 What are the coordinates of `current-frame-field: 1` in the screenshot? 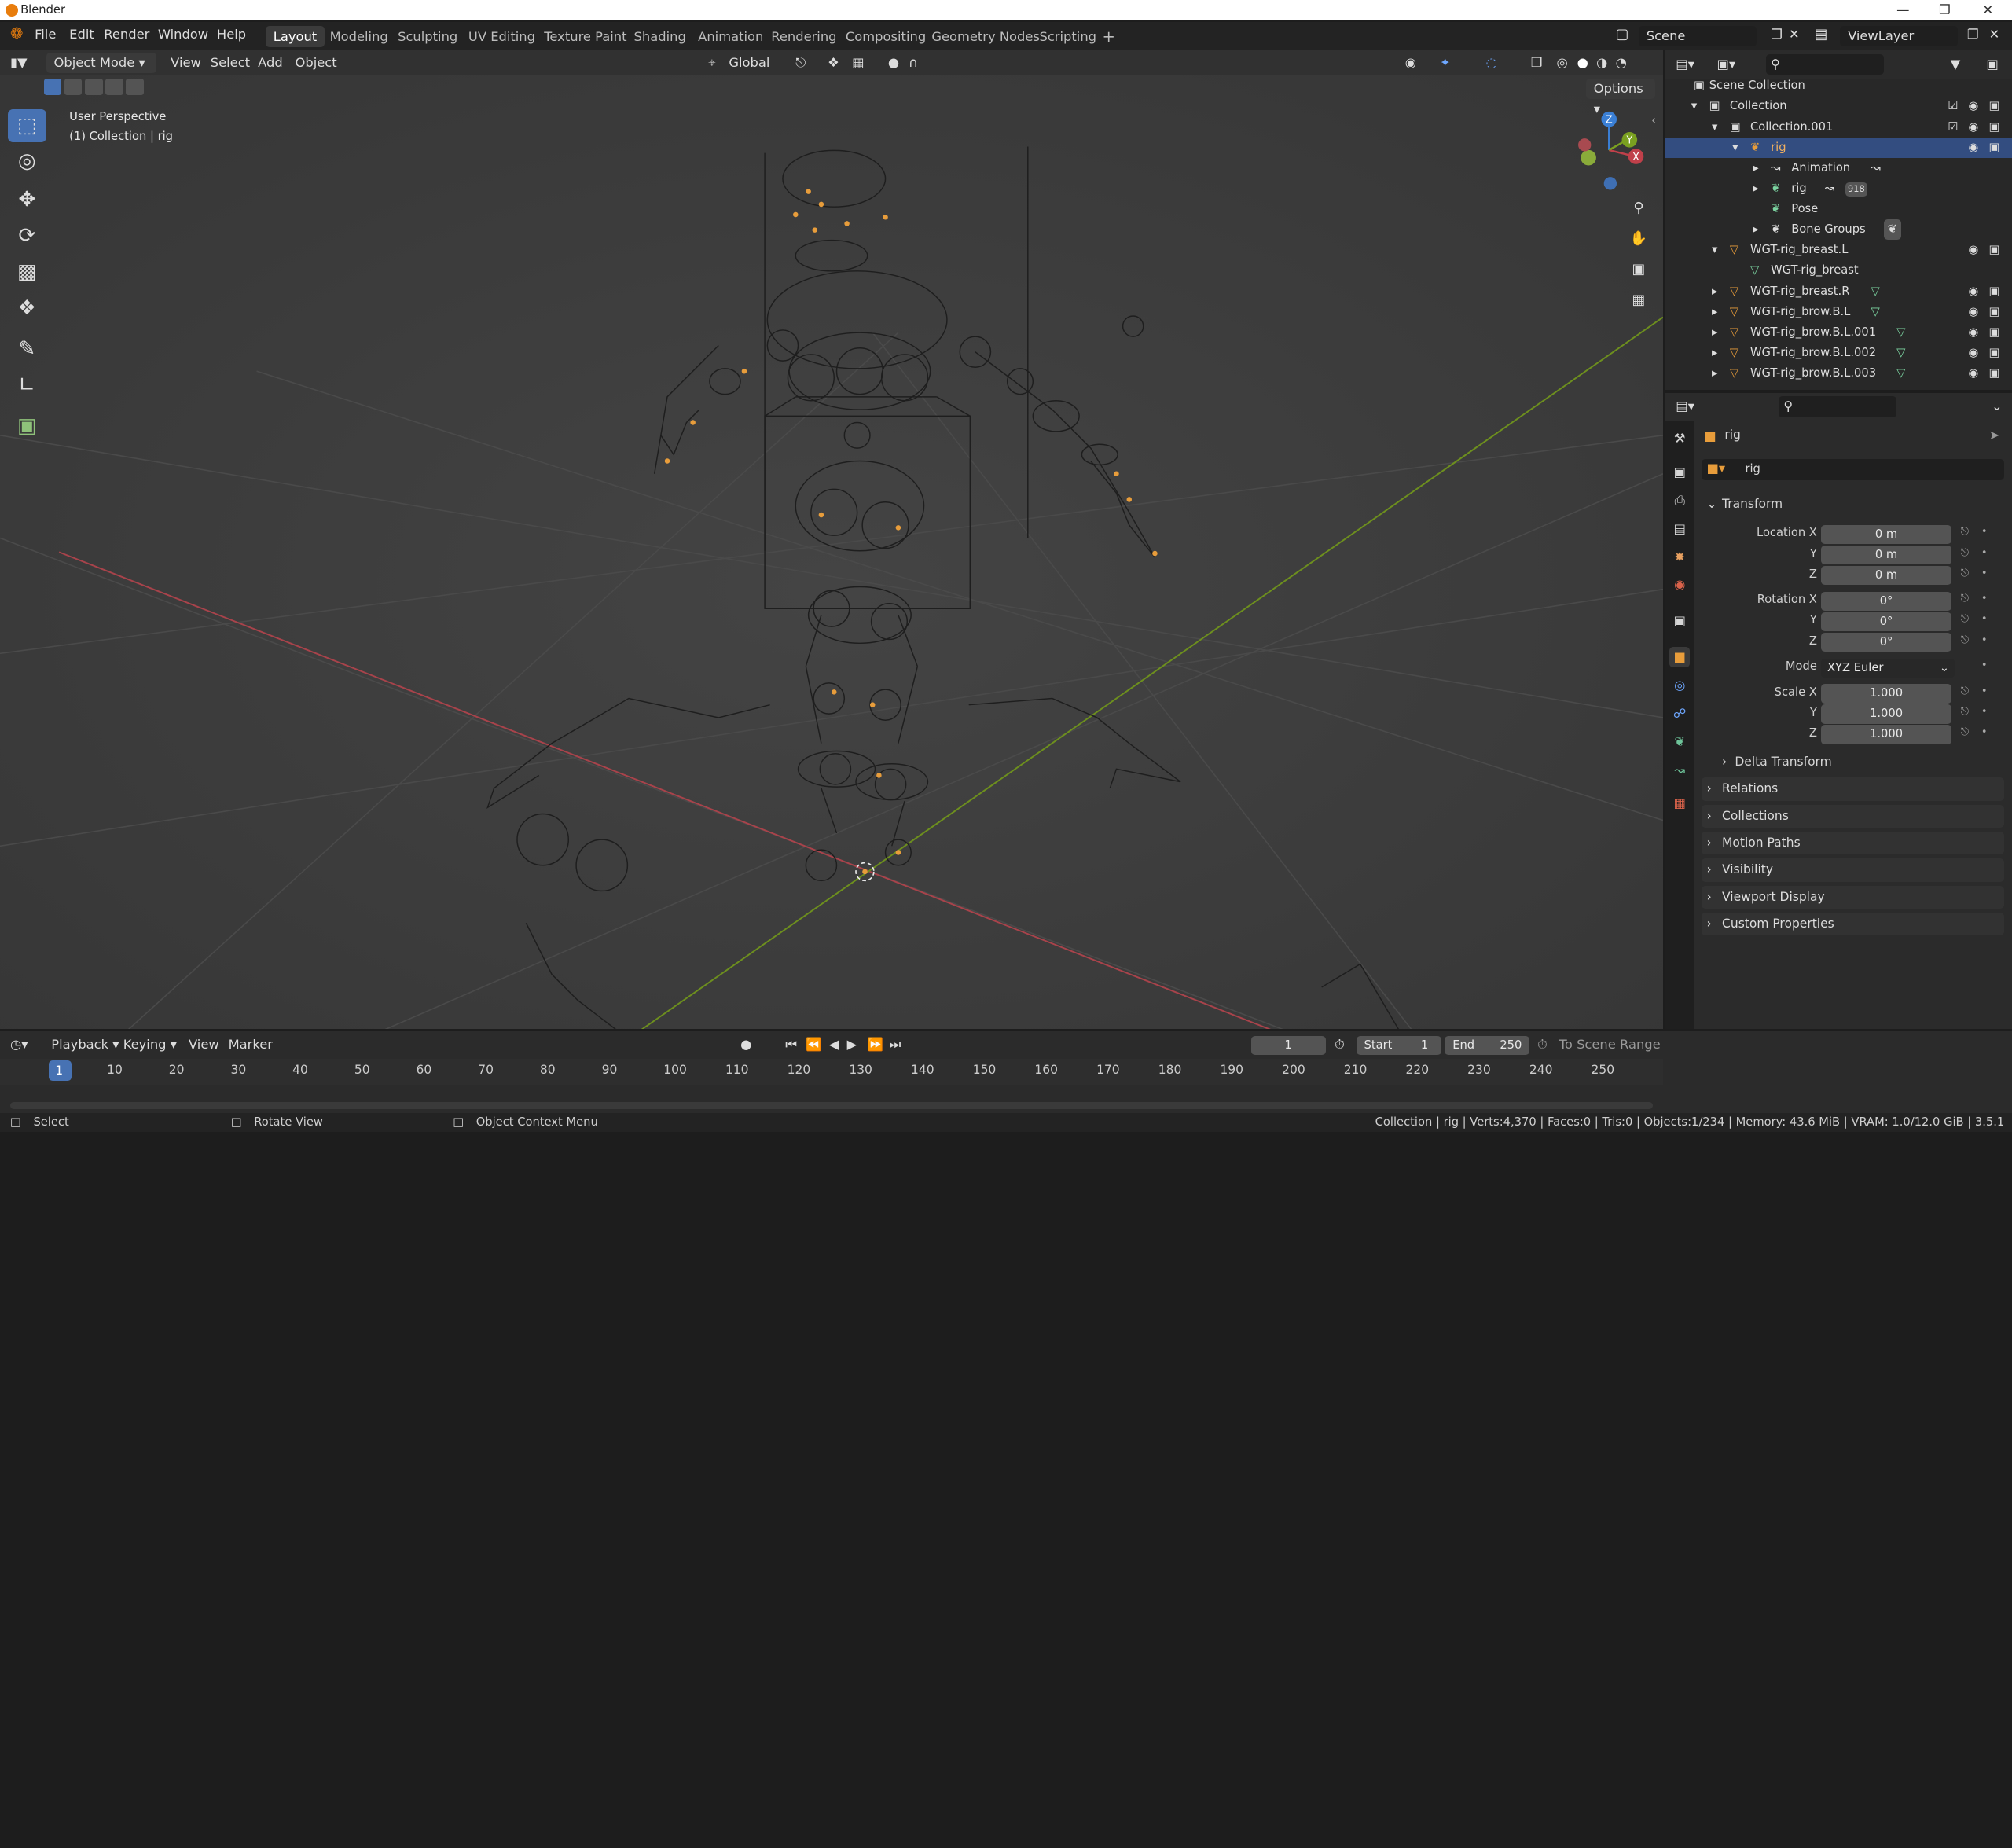 It's located at (1288, 1045).